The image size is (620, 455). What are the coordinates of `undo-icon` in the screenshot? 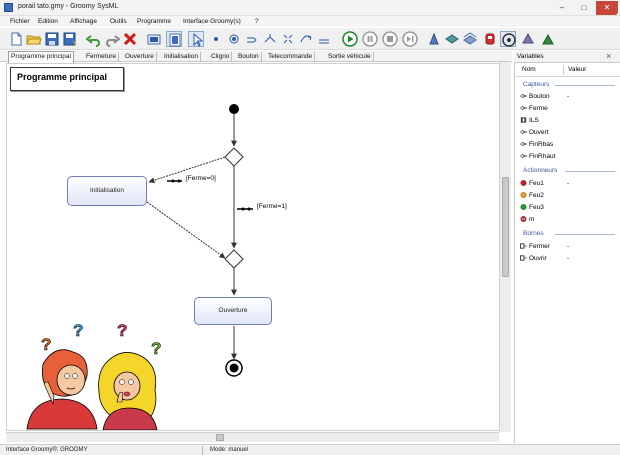 It's located at (94, 39).